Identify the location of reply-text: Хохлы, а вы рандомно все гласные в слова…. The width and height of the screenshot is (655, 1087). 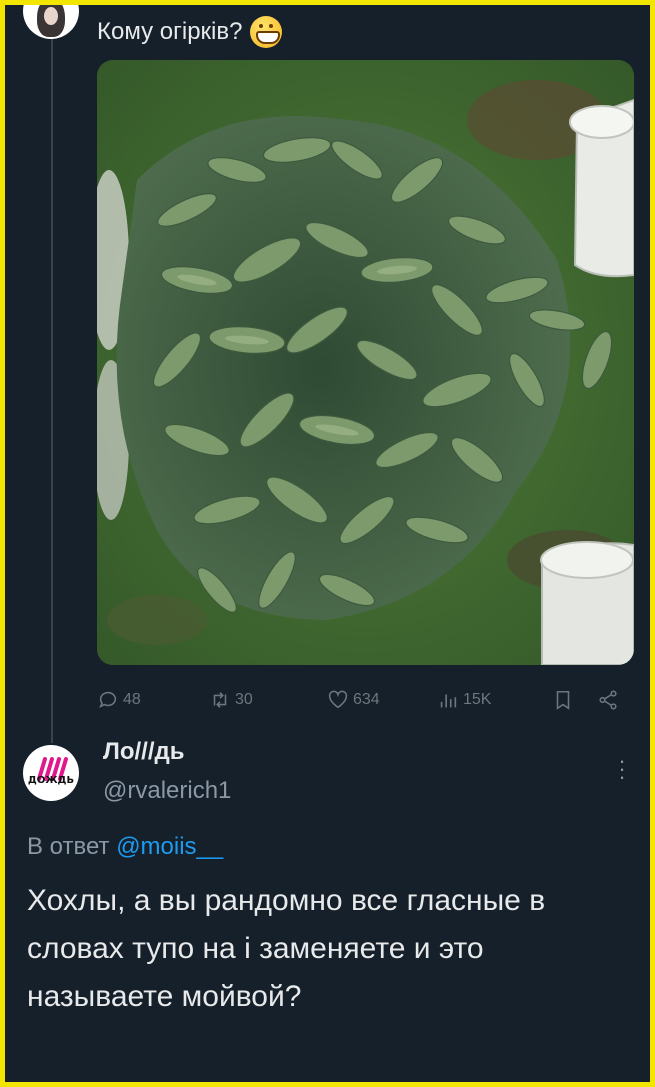
(286, 948).